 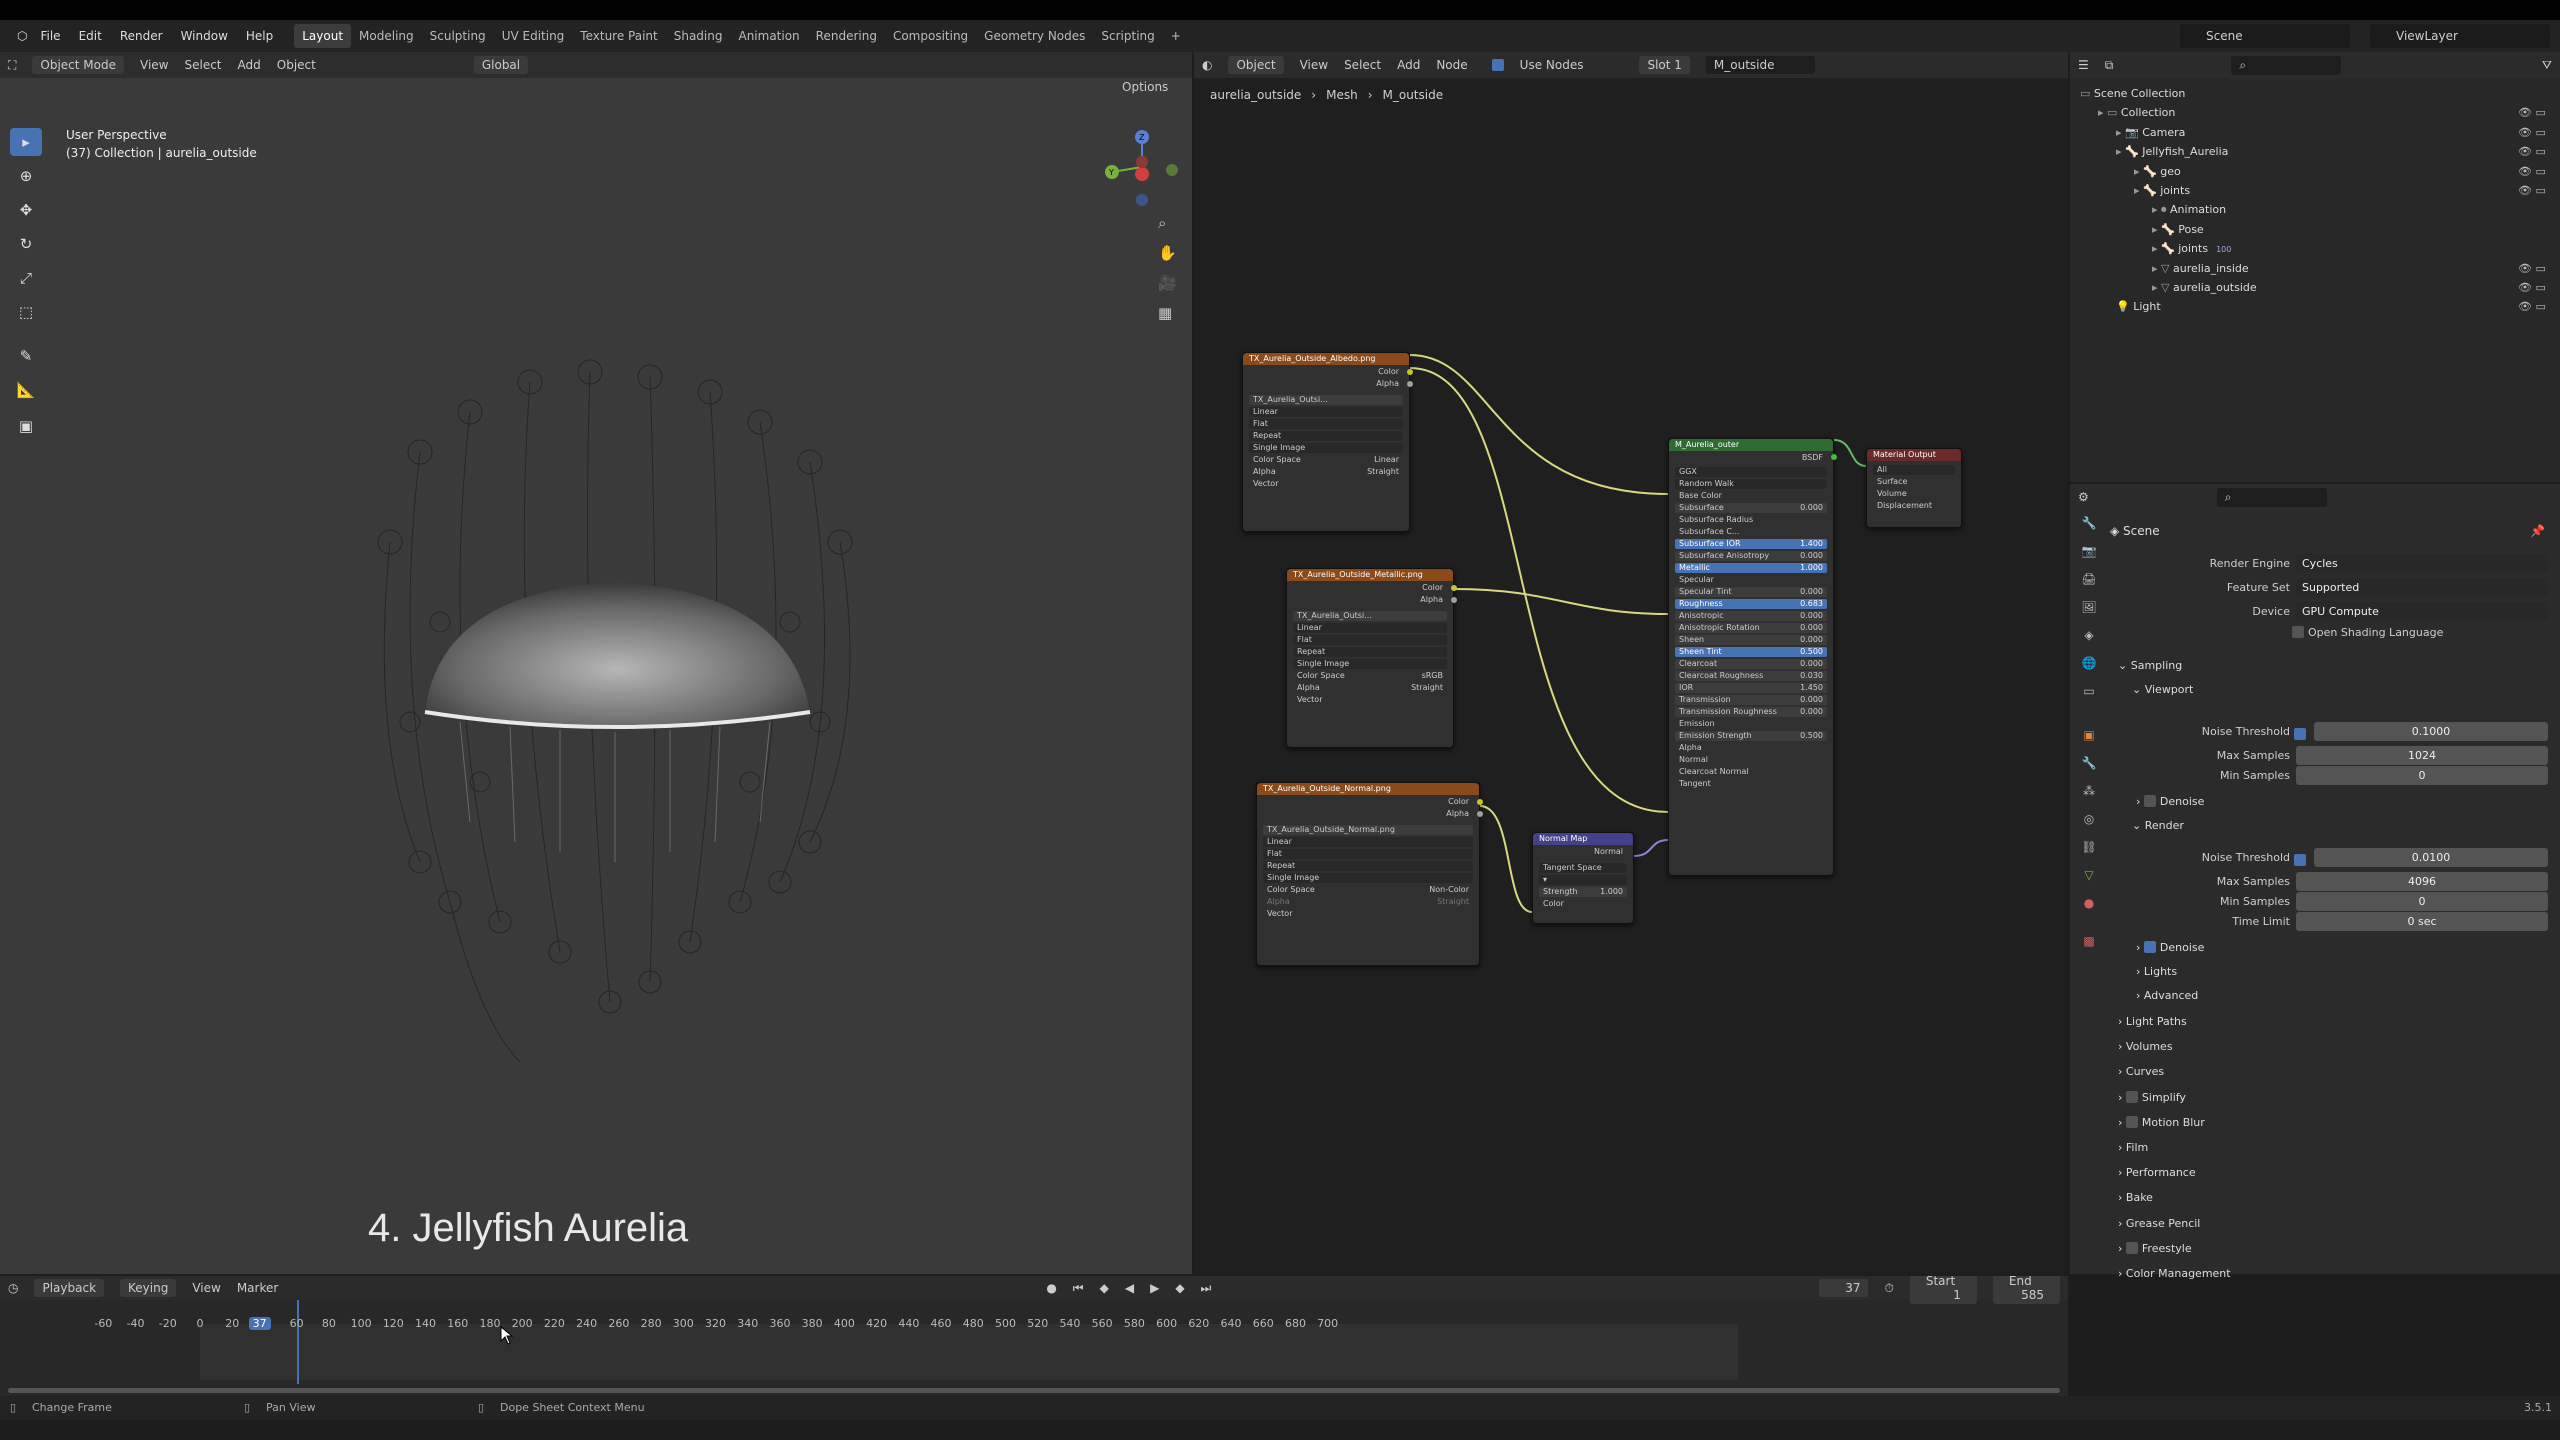 What do you see at coordinates (1751, 568) in the screenshot?
I see `bsdf-input-row: Metallic 1.000` at bounding box center [1751, 568].